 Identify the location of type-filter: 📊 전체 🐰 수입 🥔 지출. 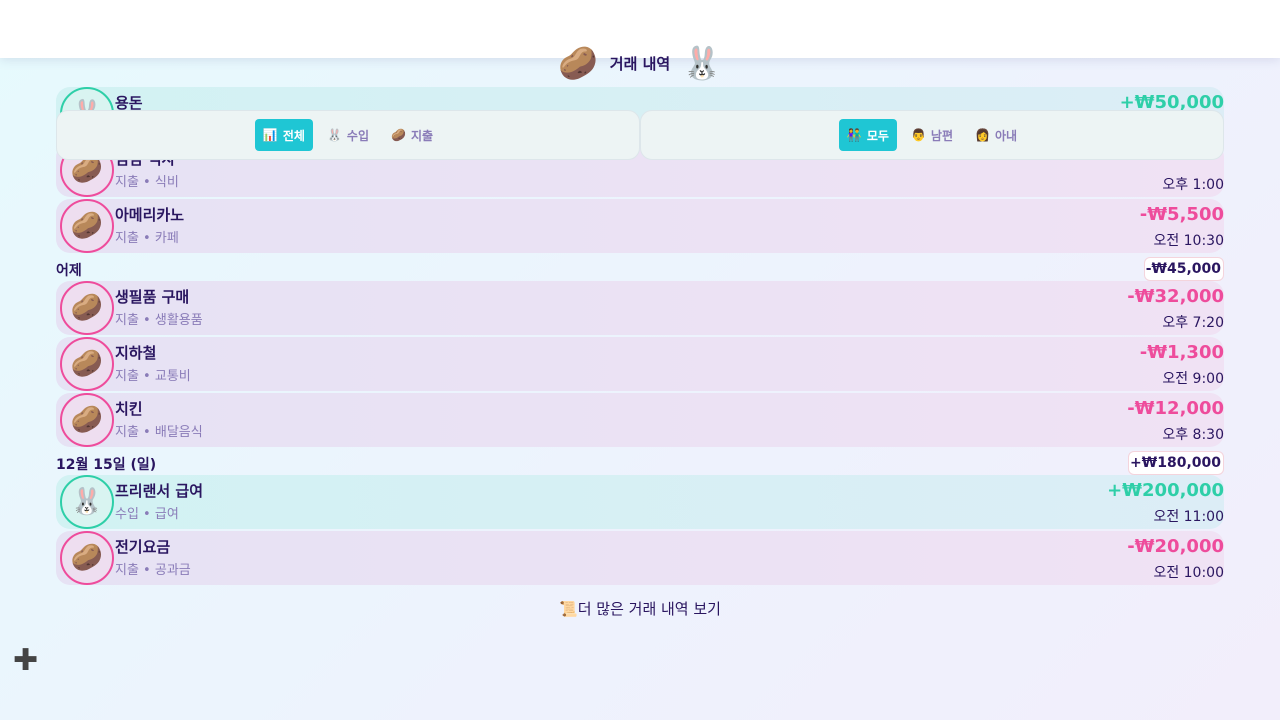
(348, 135).